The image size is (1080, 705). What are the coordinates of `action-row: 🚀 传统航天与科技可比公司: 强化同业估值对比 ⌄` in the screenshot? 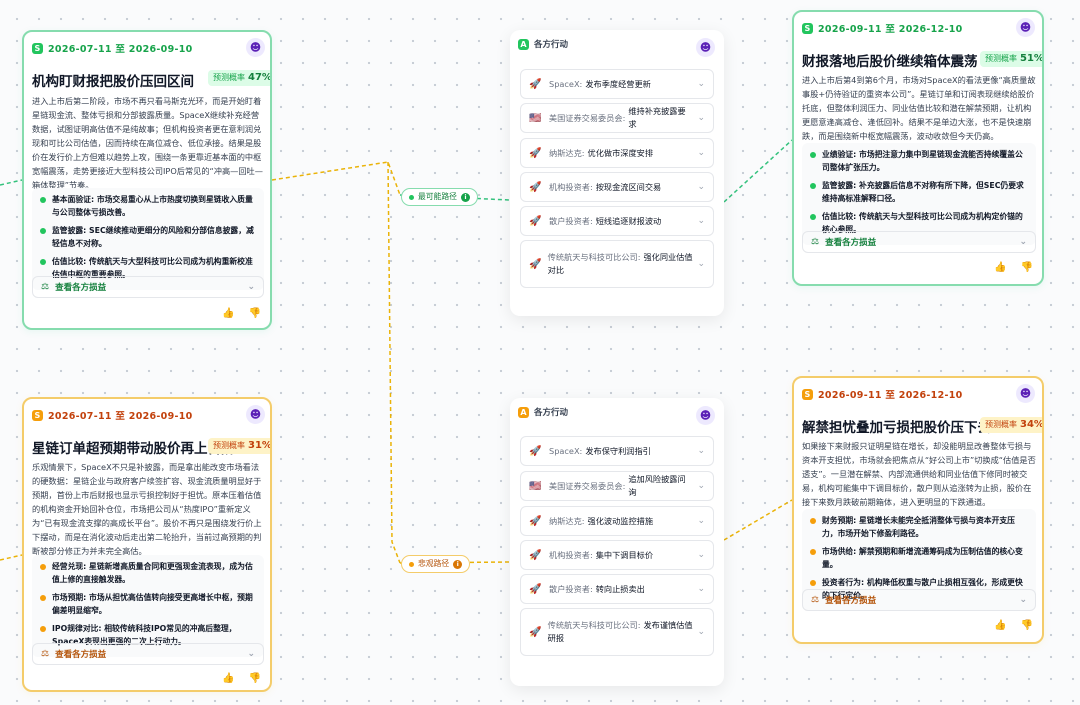 It's located at (617, 264).